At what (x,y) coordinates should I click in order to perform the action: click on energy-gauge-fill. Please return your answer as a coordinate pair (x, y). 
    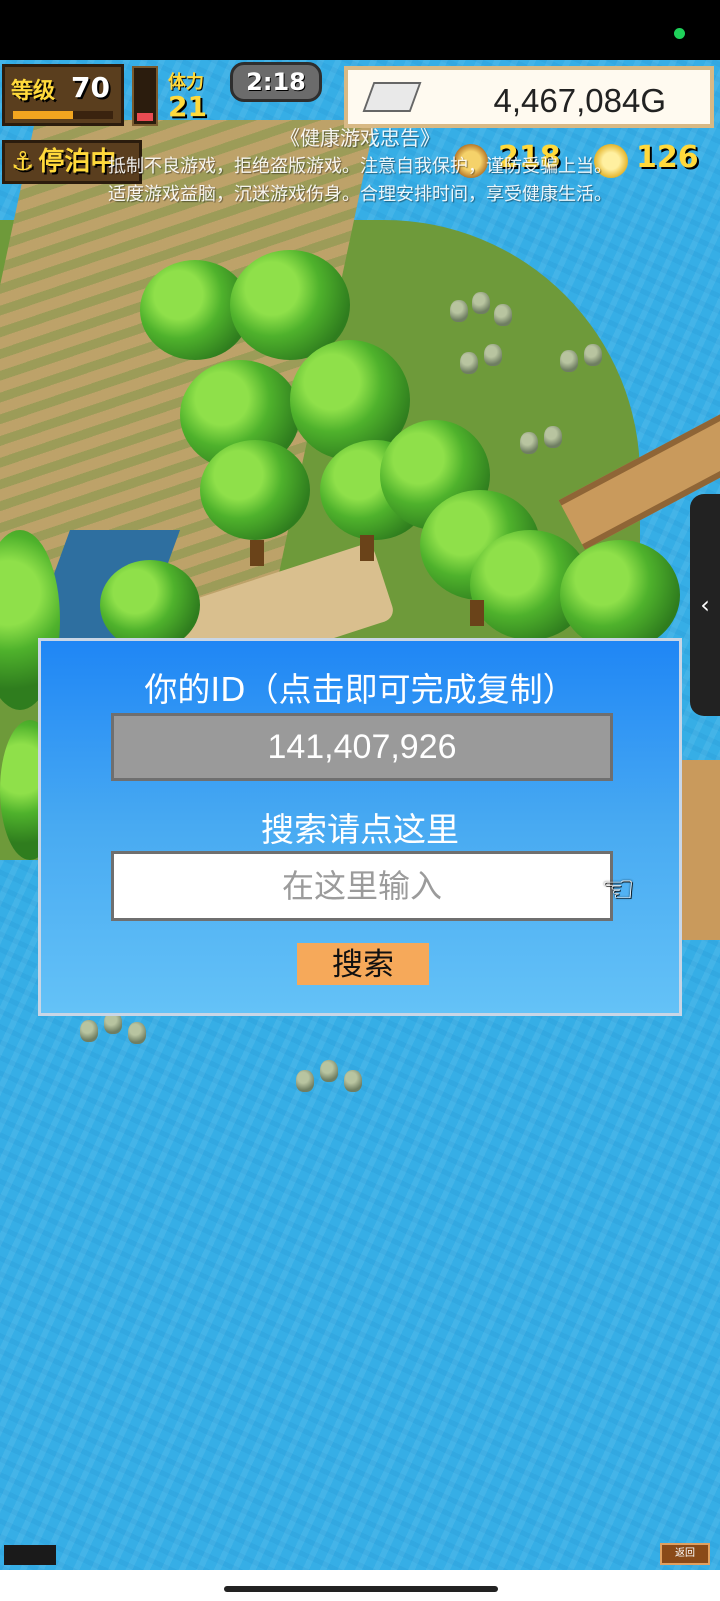
    Looking at the image, I should click on (145, 117).